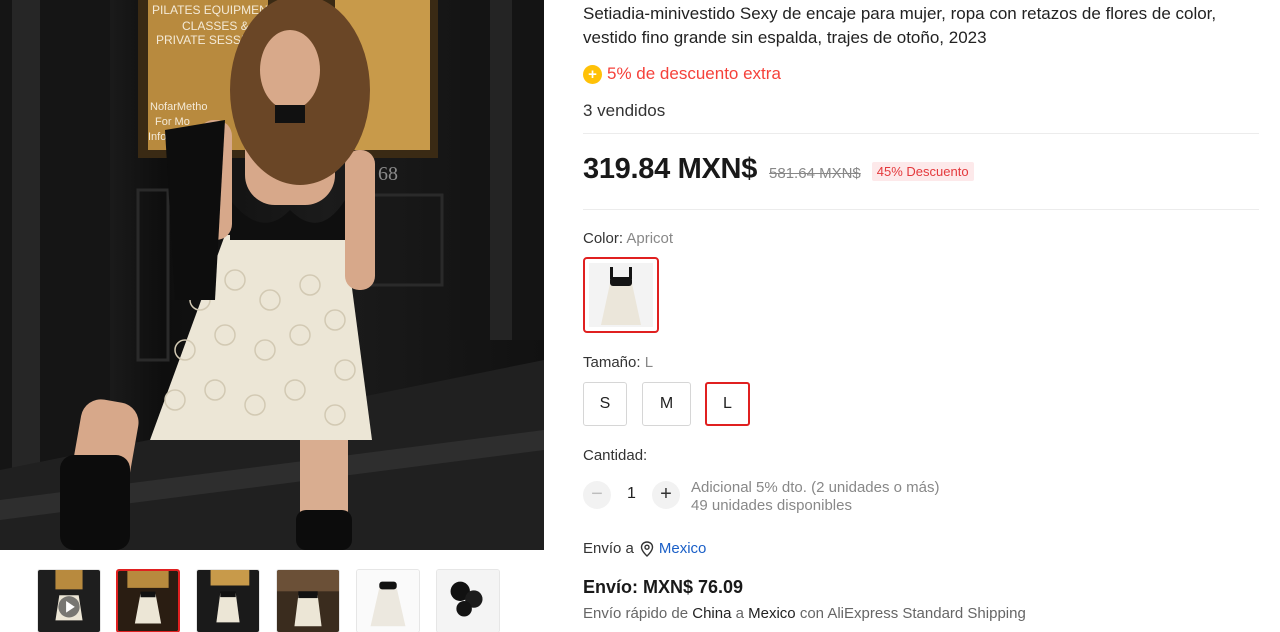  What do you see at coordinates (663, 587) in the screenshot?
I see `shipping-cost: Envío: MXN$ 76.09` at bounding box center [663, 587].